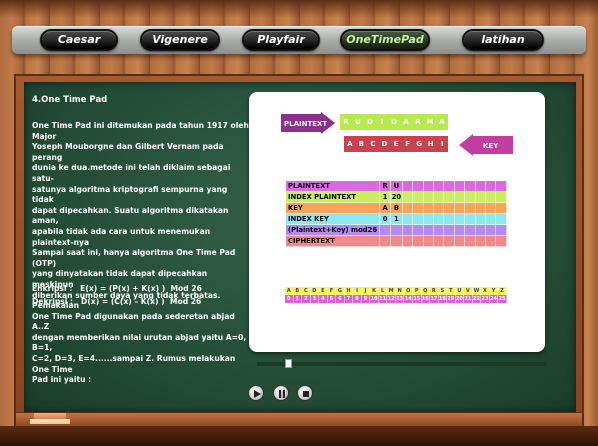 The height and width of the screenshot is (446, 598). Describe the element at coordinates (298, 299) in the screenshot. I see `alphabet-index: 1` at that location.